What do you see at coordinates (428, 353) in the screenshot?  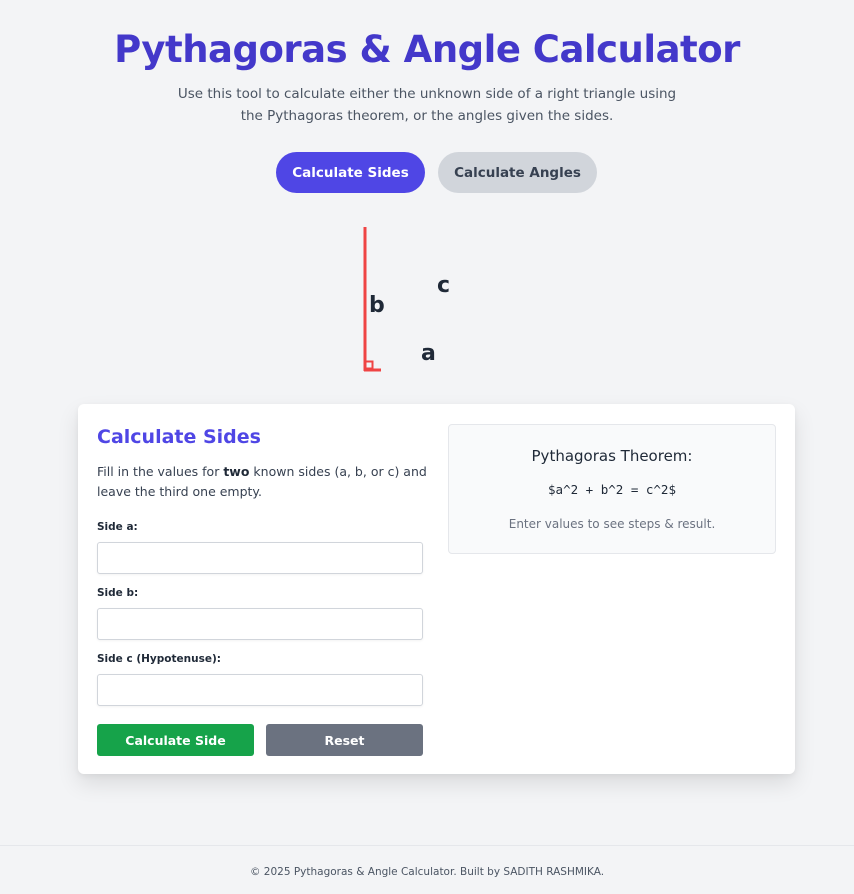 I see `triangle-label-a: a` at bounding box center [428, 353].